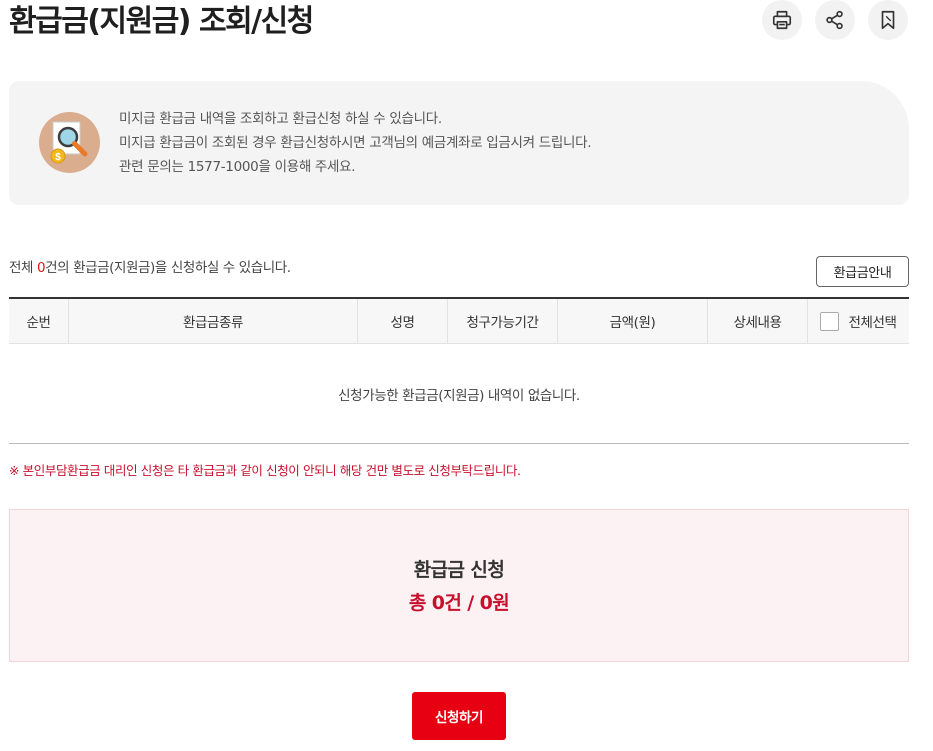 The image size is (933, 751). I want to click on column-header-type: 환급금종류, so click(213, 321).